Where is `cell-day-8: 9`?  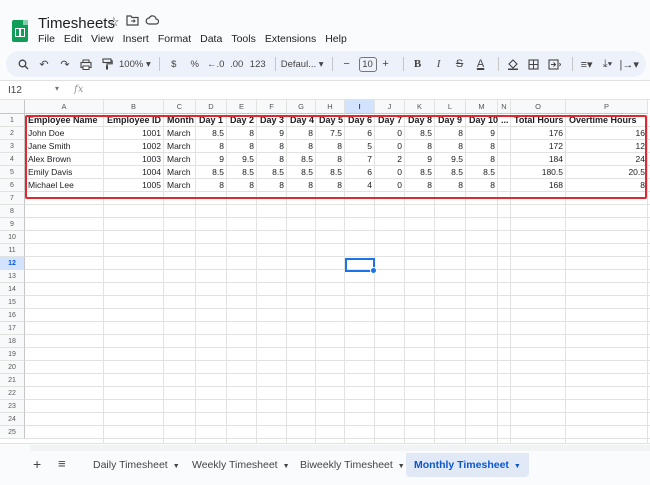 cell-day-8: 9 is located at coordinates (420, 159).